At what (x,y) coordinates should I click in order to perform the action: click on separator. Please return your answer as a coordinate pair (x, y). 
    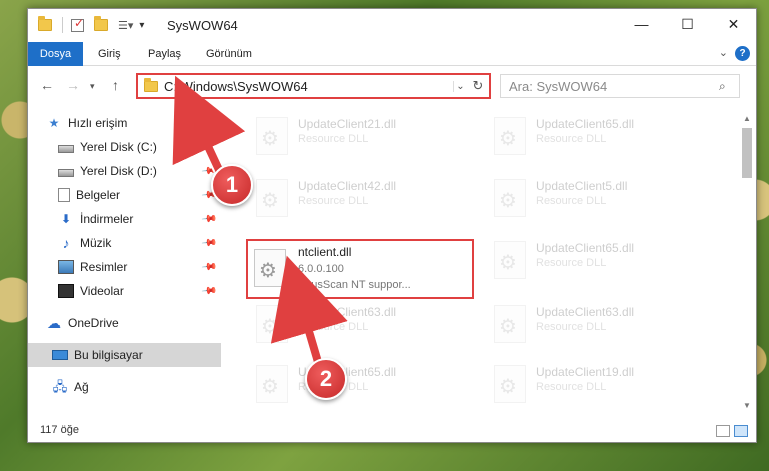
    Looking at the image, I should click on (62, 25).